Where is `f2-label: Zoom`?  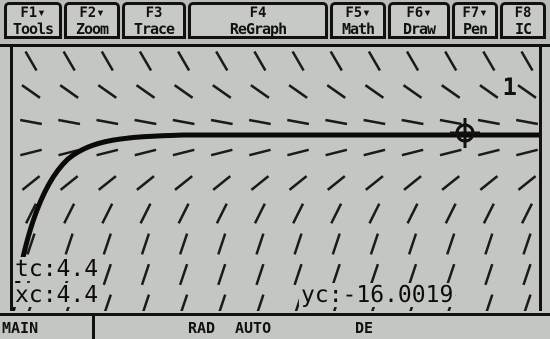 f2-label: Zoom is located at coordinates (92, 29).